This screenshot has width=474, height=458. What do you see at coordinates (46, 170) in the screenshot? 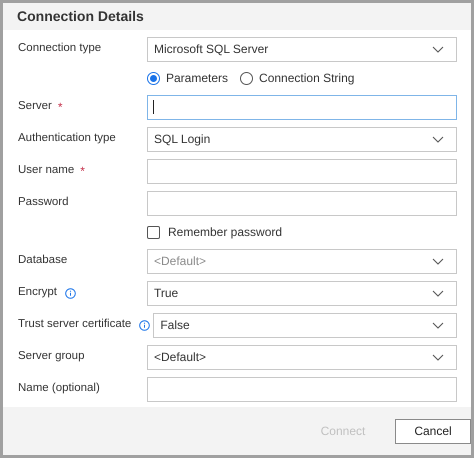
I see `field-label: User name` at bounding box center [46, 170].